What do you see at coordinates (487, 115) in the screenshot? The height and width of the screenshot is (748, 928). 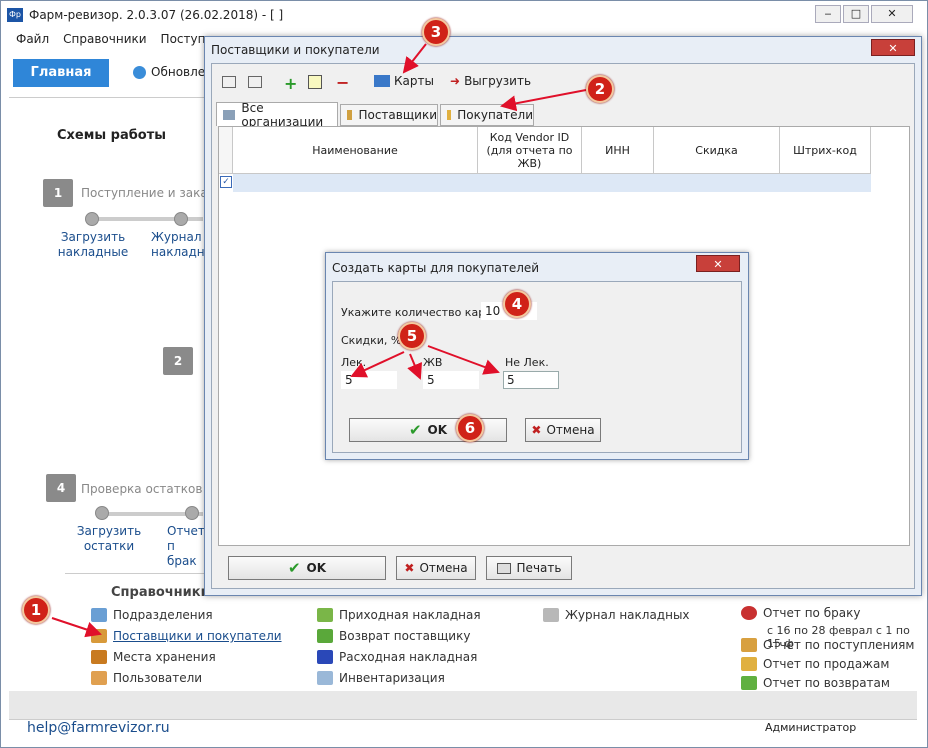 I see `tab-buyers: Покупатели` at bounding box center [487, 115].